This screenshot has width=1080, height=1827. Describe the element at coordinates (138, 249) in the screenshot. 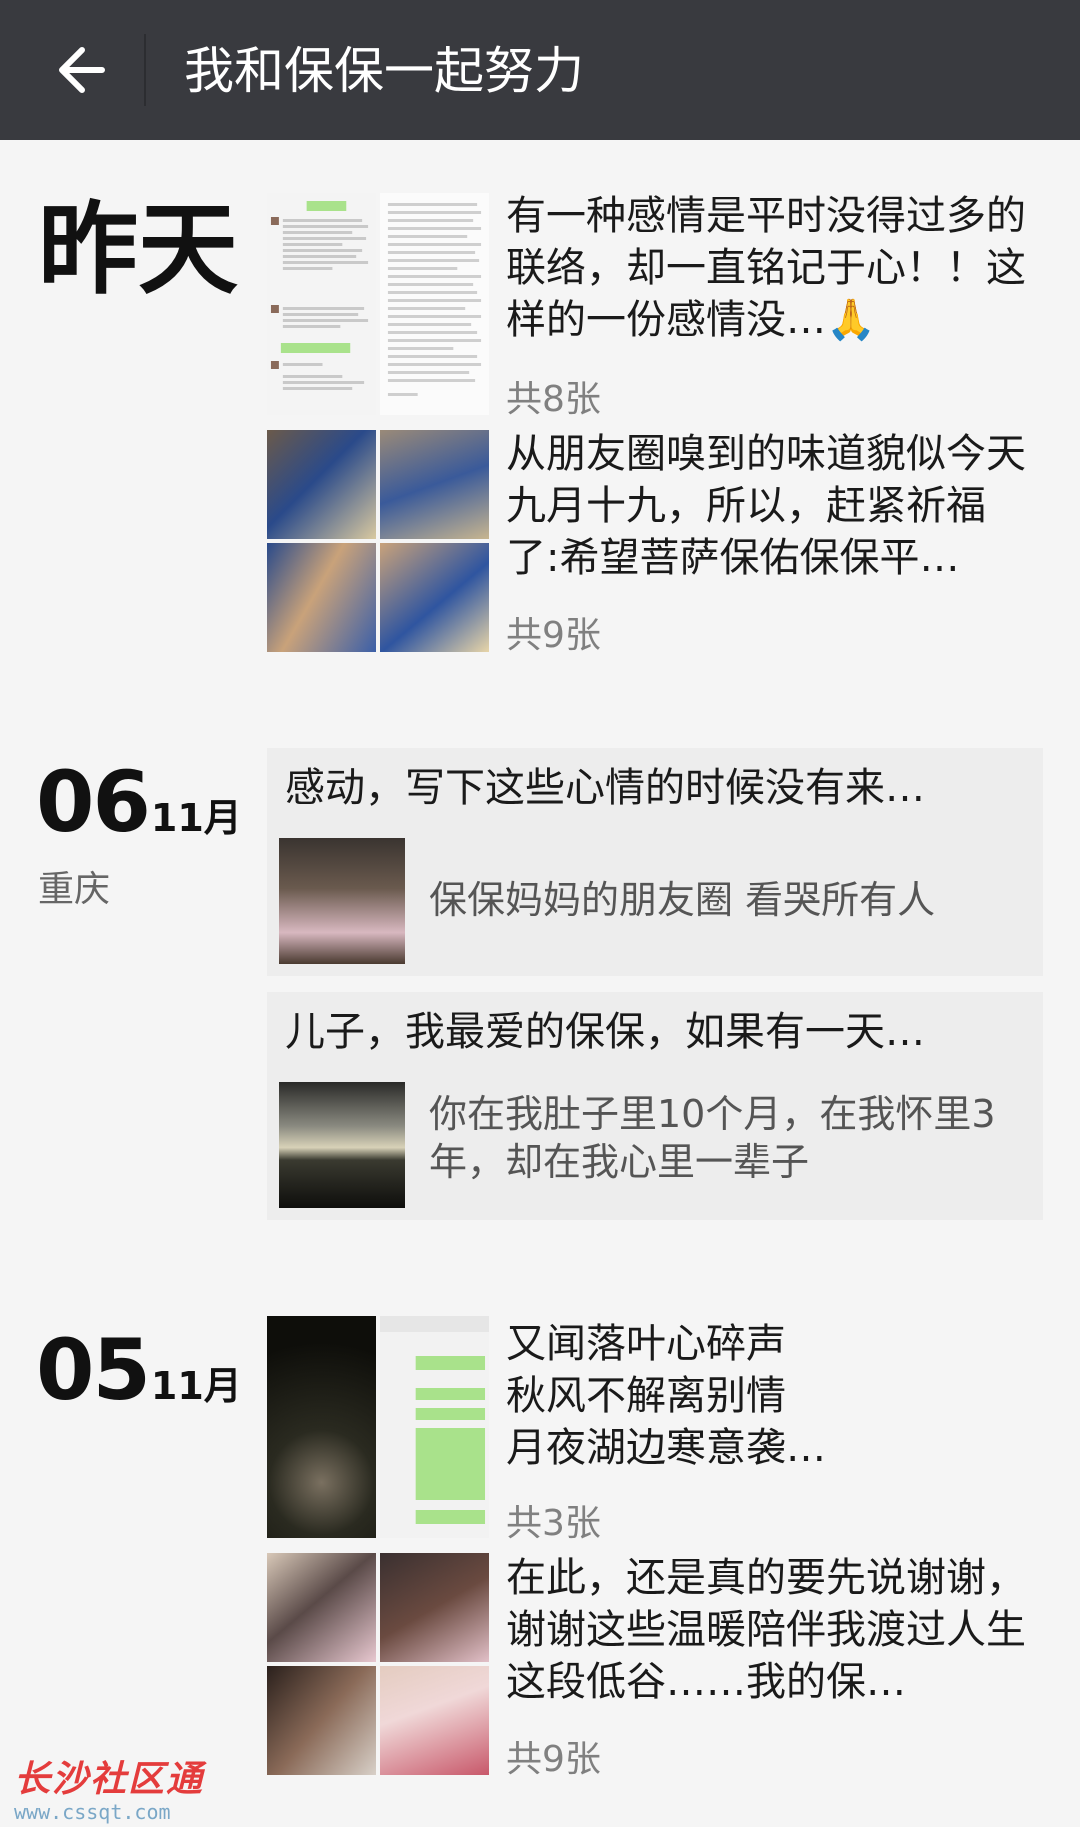

I see `date-yesterday: 昨天` at that location.